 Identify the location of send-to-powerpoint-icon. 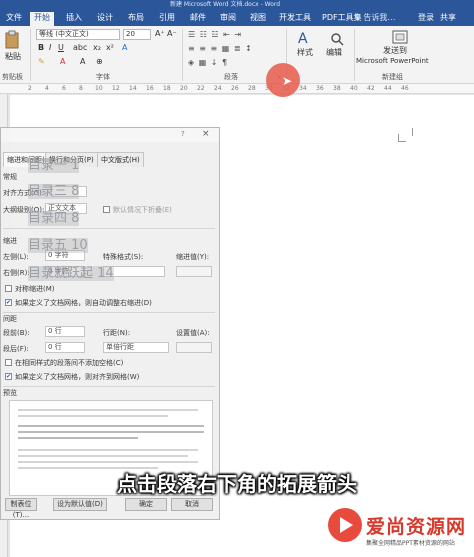
(400, 37).